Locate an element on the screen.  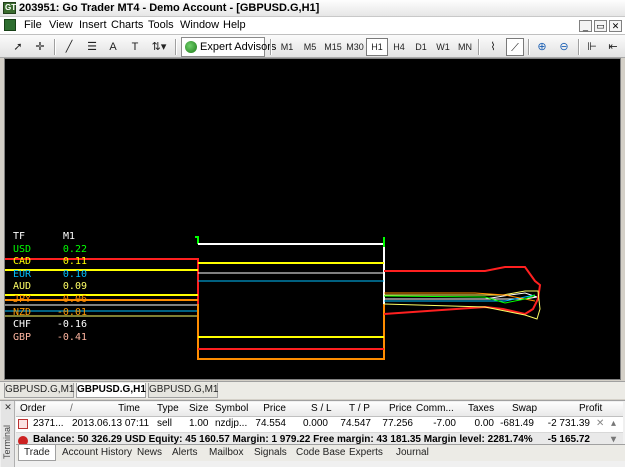
col-taxes: Taxes is located at coordinates (481, 408).